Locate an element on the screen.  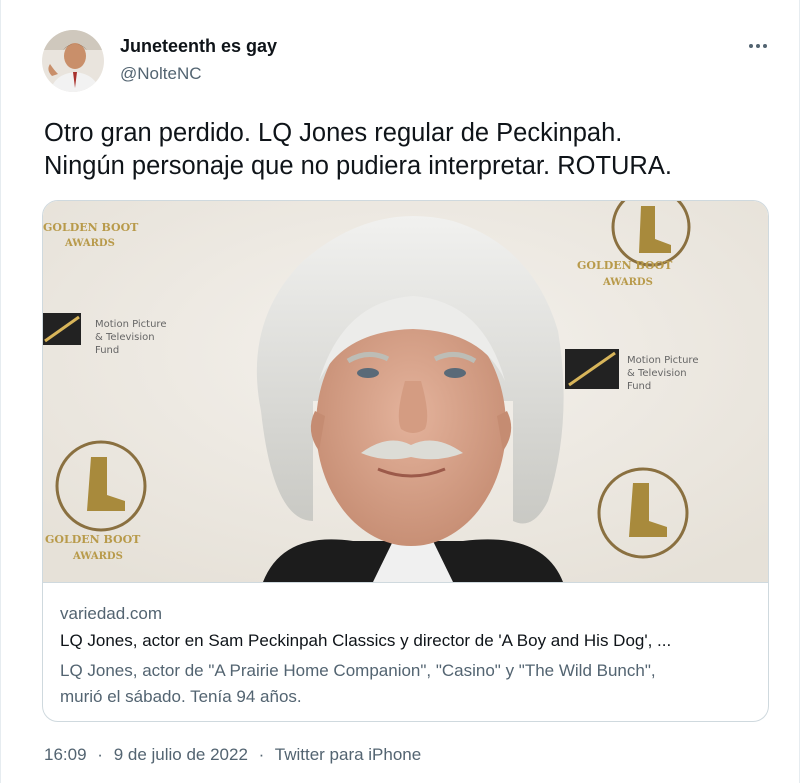
tweet-time: 16:09 is located at coordinates (65, 754).